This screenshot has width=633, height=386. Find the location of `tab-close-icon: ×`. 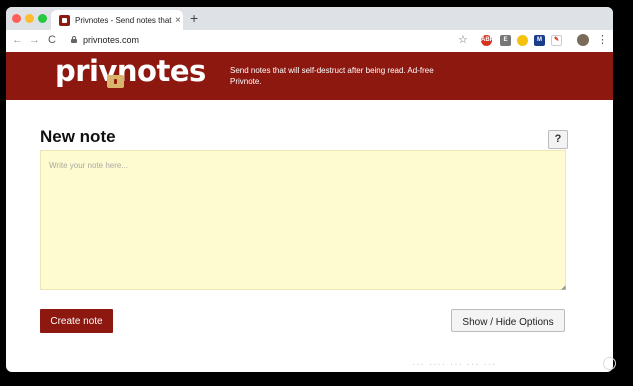

tab-close-icon: × is located at coordinates (178, 20).